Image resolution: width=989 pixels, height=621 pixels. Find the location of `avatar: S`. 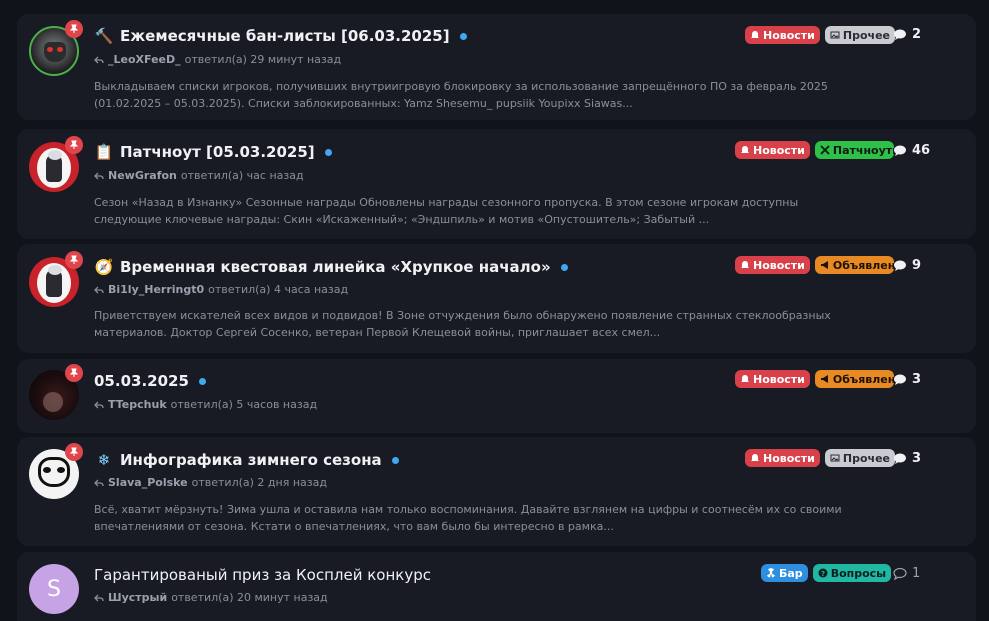

avatar: S is located at coordinates (54, 589).